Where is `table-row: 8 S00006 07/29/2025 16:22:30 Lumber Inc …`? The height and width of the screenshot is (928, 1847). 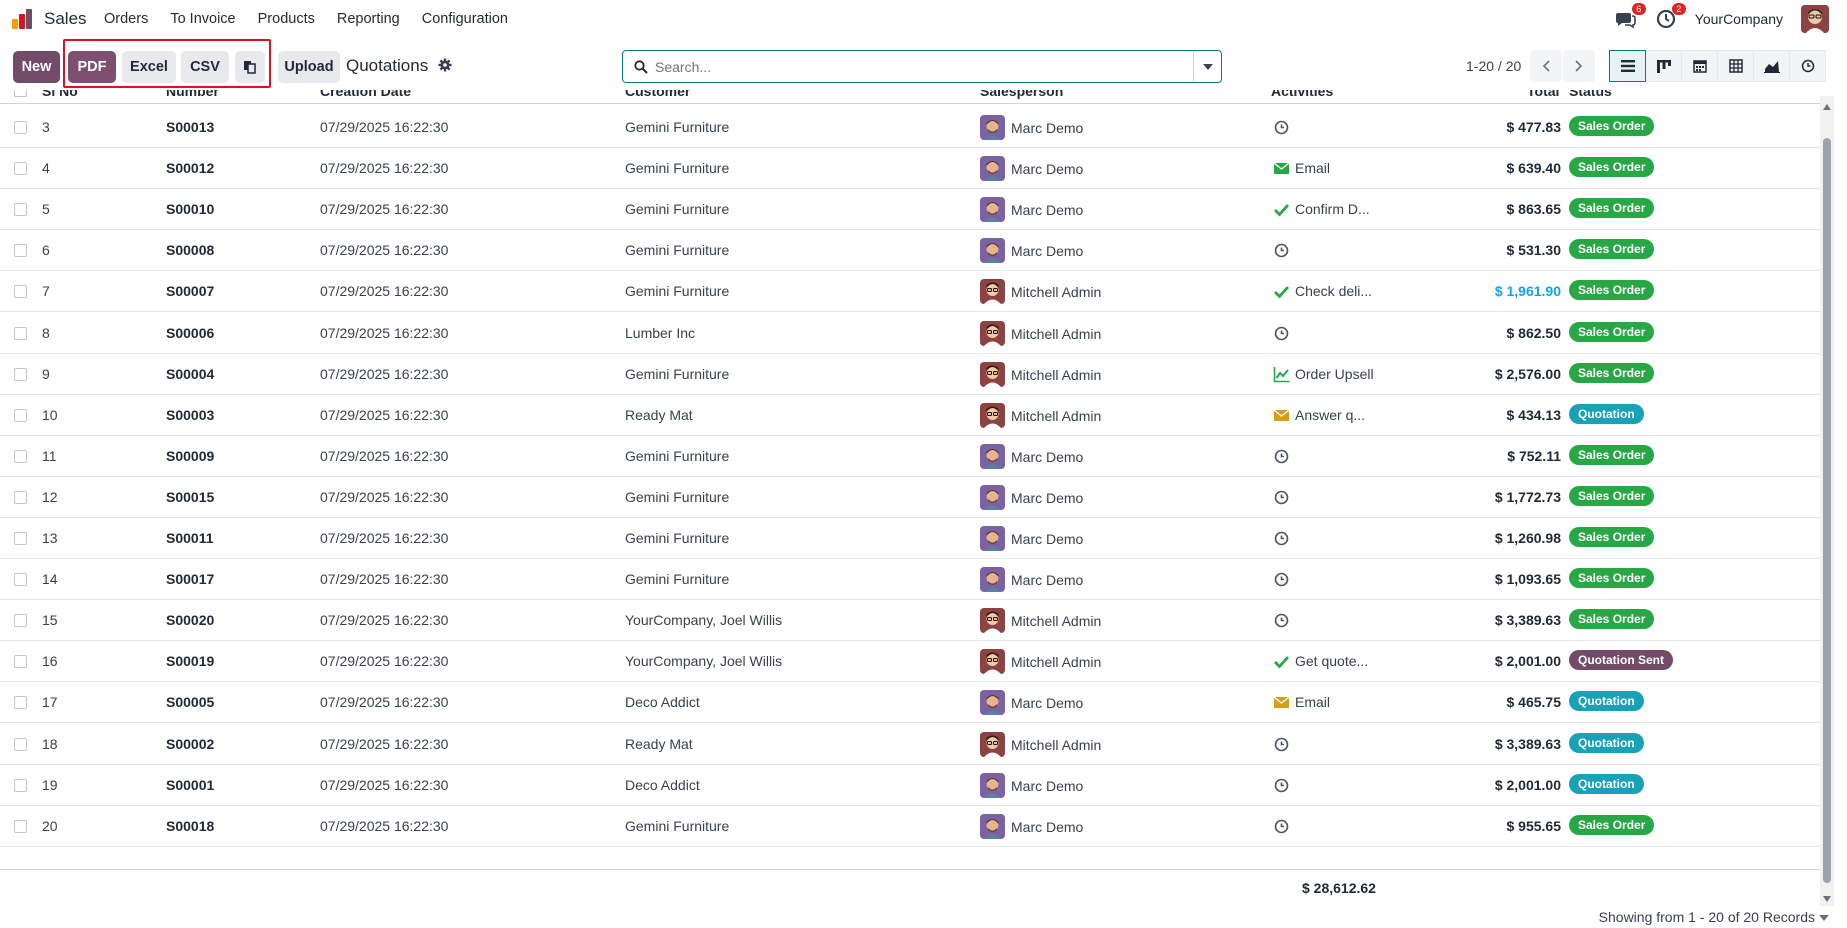
table-row: 8 S00006 07/29/2025 16:22:30 Lumber Inc … is located at coordinates (910, 333).